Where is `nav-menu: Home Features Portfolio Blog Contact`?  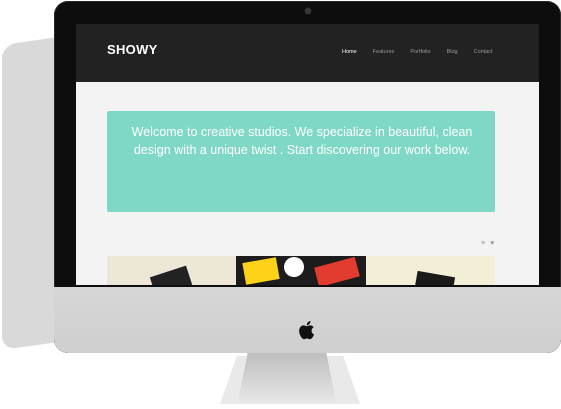
nav-menu: Home Features Portfolio Blog Contact is located at coordinates (425, 52).